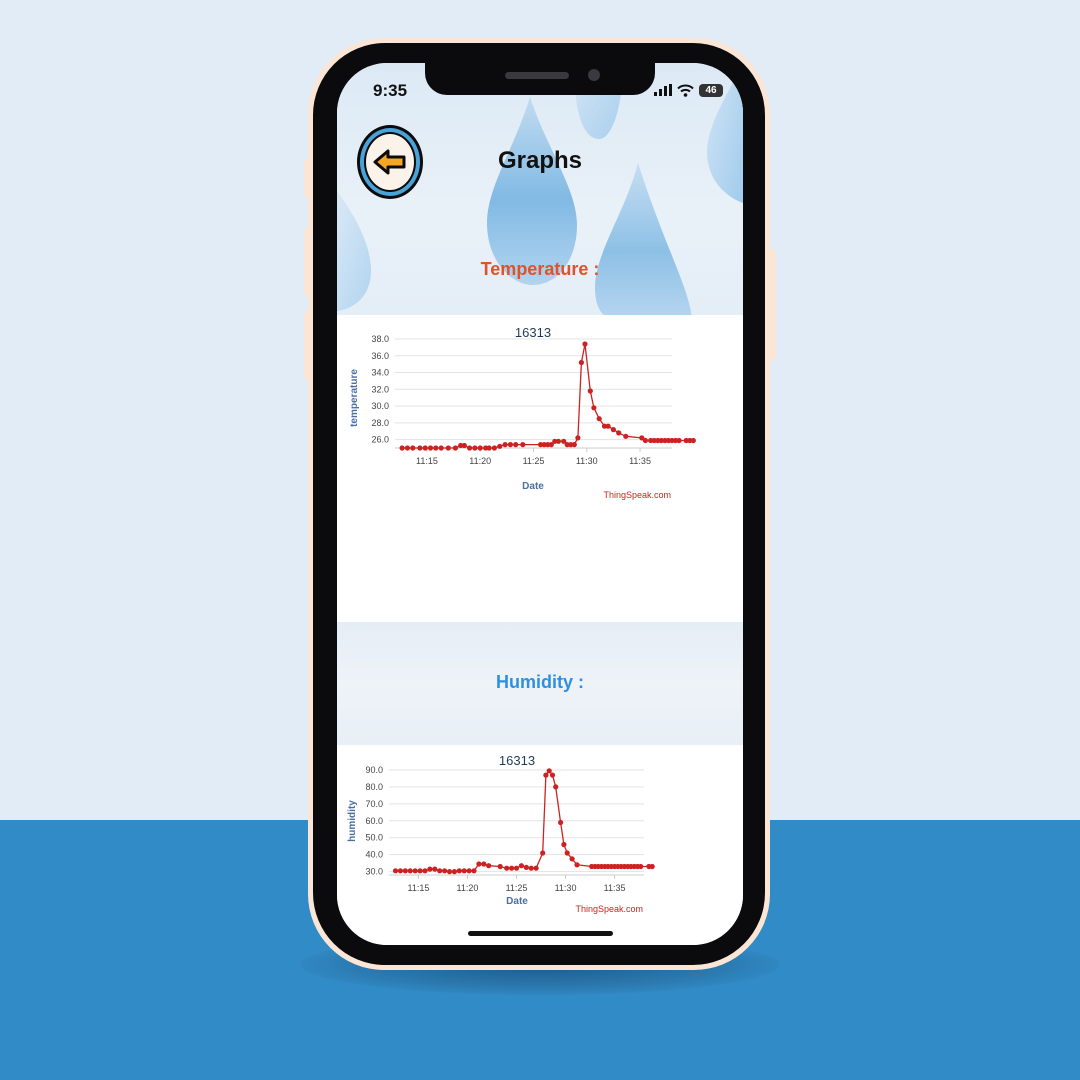  I want to click on status-icons: 46, so click(688, 90).